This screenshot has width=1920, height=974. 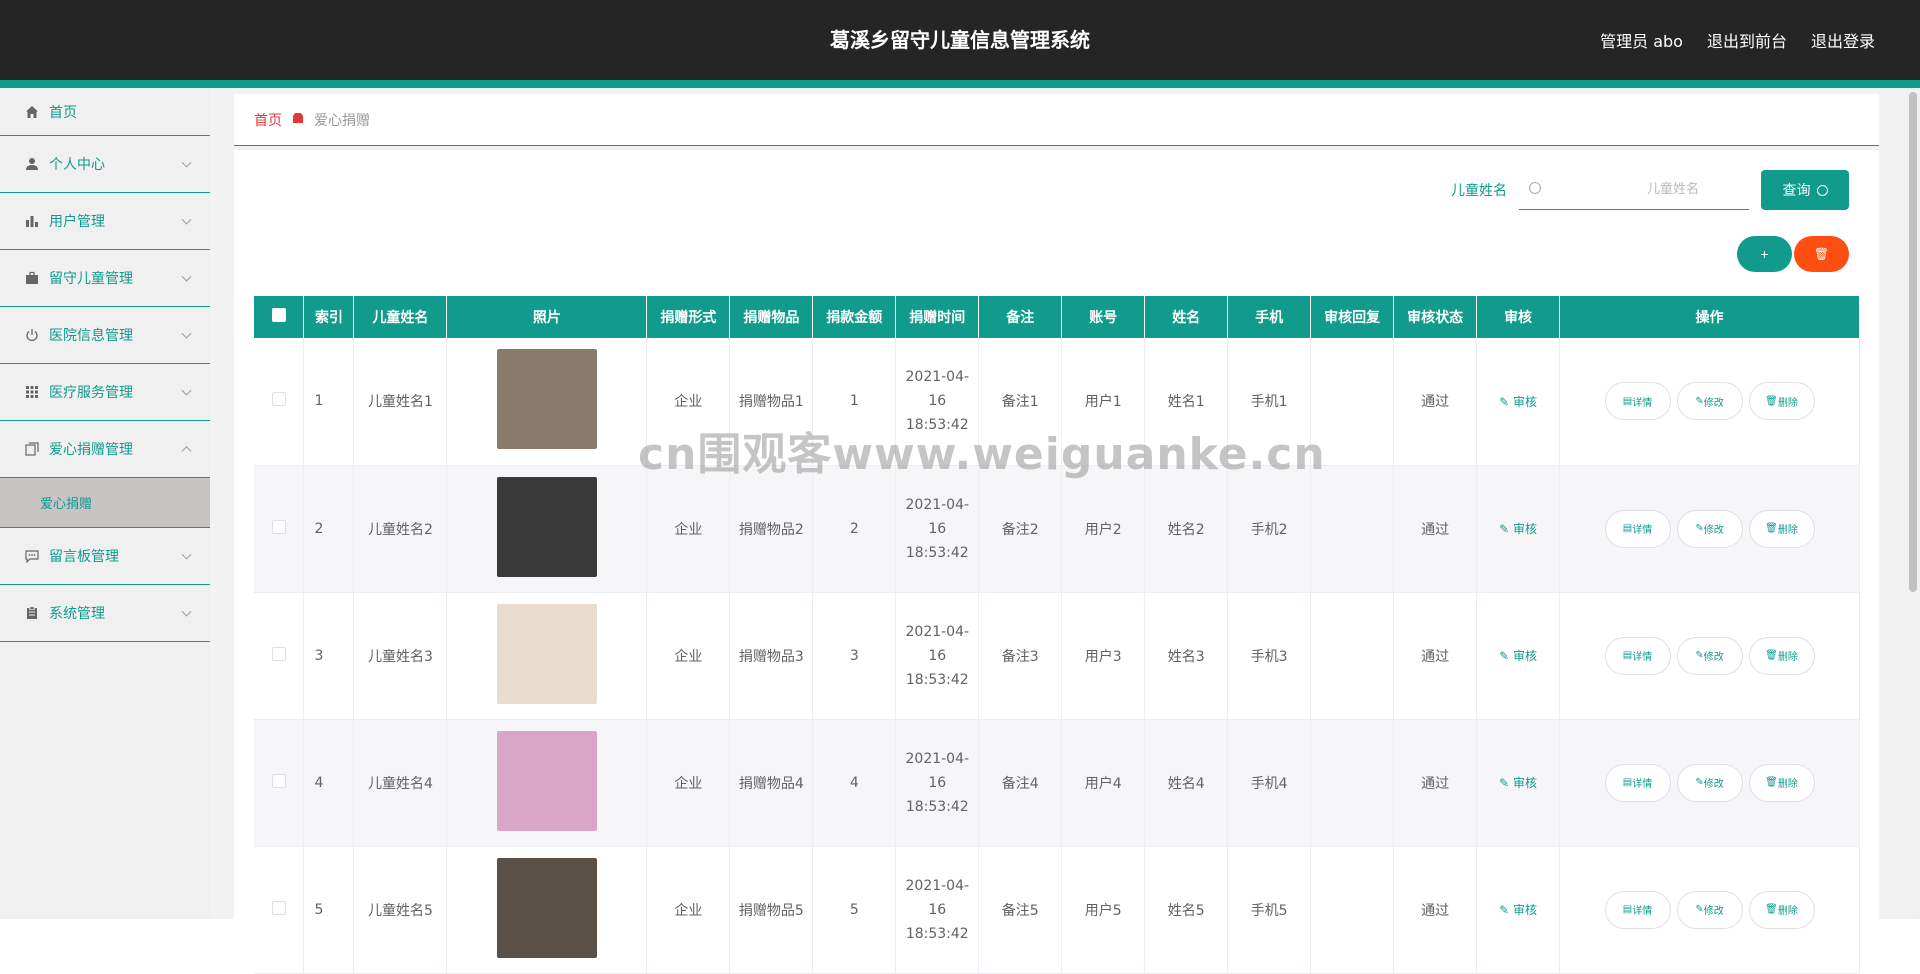 I want to click on cell-text: 姓名1, so click(x=1186, y=402).